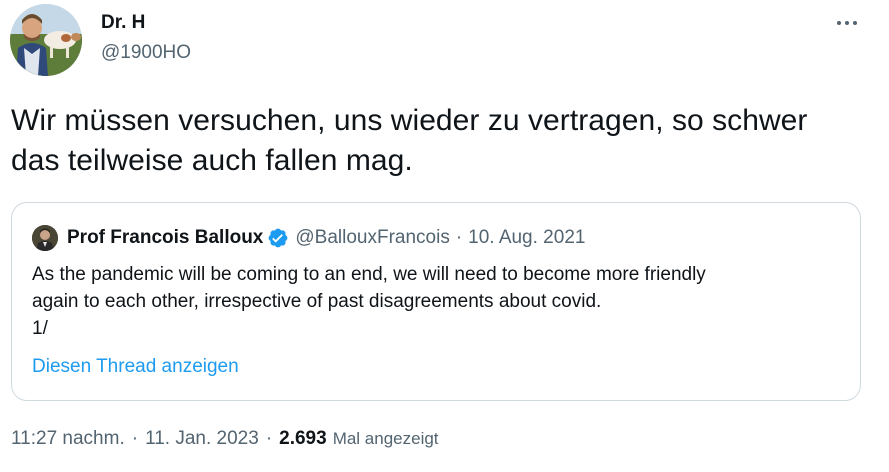  Describe the element at coordinates (839, 23) in the screenshot. I see `more-horizontal-icon` at that location.